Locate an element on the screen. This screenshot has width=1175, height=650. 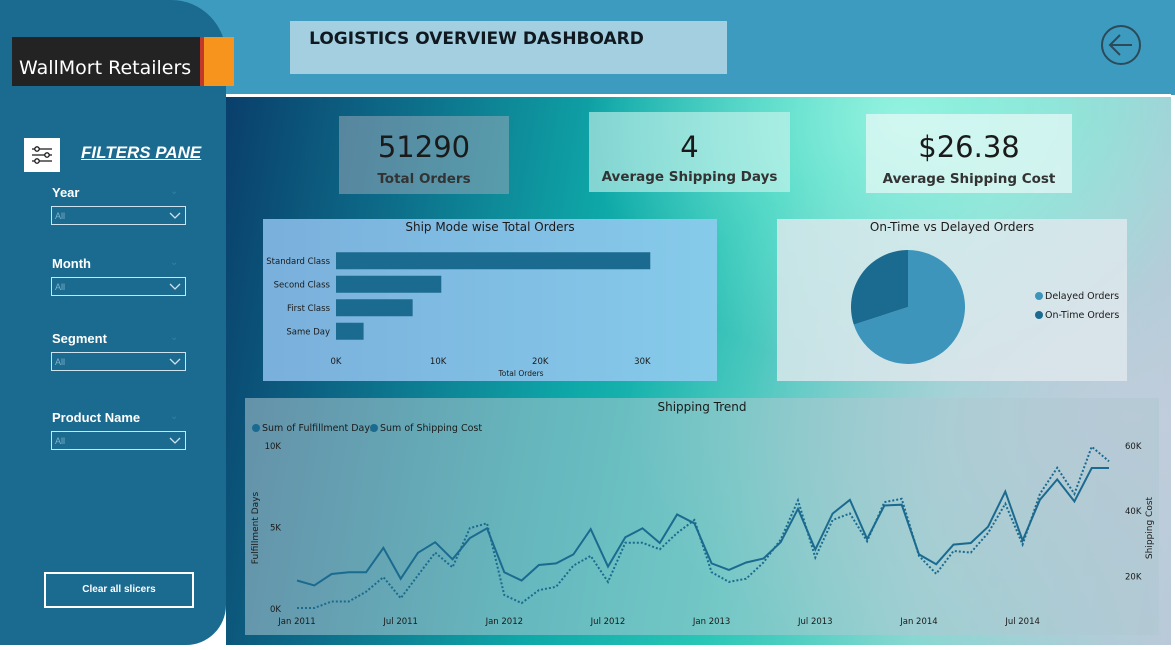
year-filter-value: All is located at coordinates (60, 216).